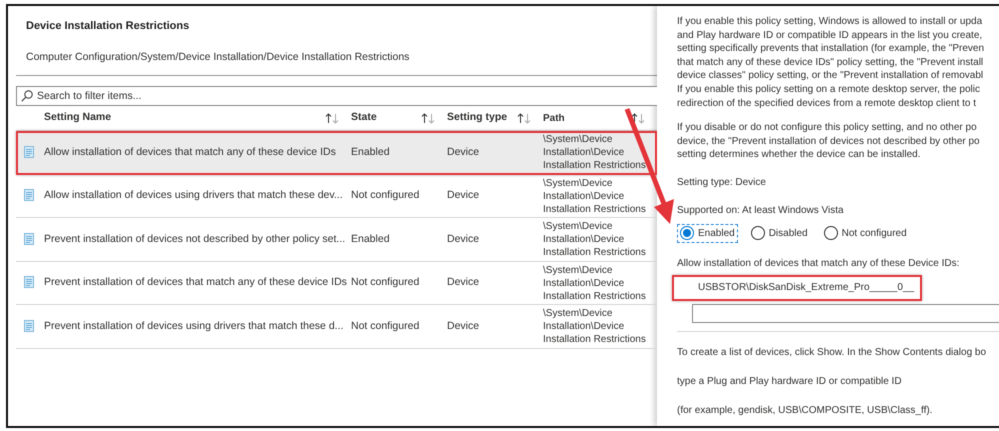  I want to click on table-row: Allow installation of devices that match any of these device IDs Enabled Device \System\Device Installation\Device Installation Restrictions, so click(336, 153).